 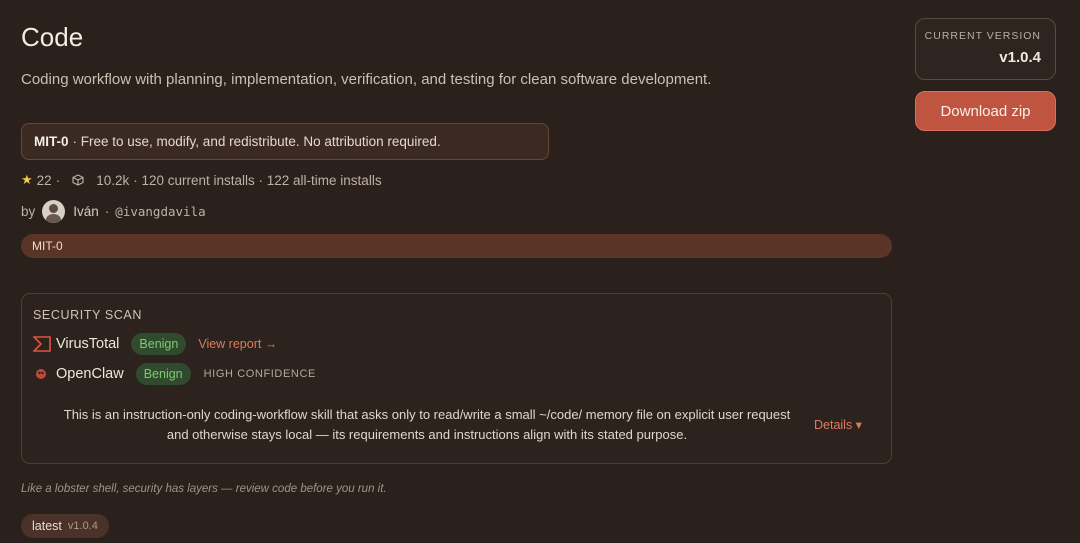 What do you see at coordinates (985, 49) in the screenshot?
I see `current-version-card: CURRENT VERSION v1.0.4` at bounding box center [985, 49].